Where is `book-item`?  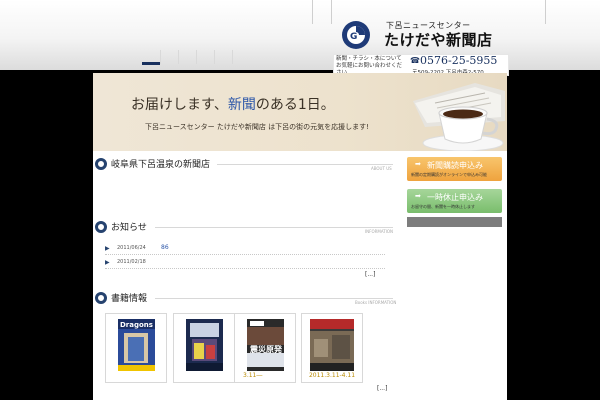 book-item is located at coordinates (204, 348).